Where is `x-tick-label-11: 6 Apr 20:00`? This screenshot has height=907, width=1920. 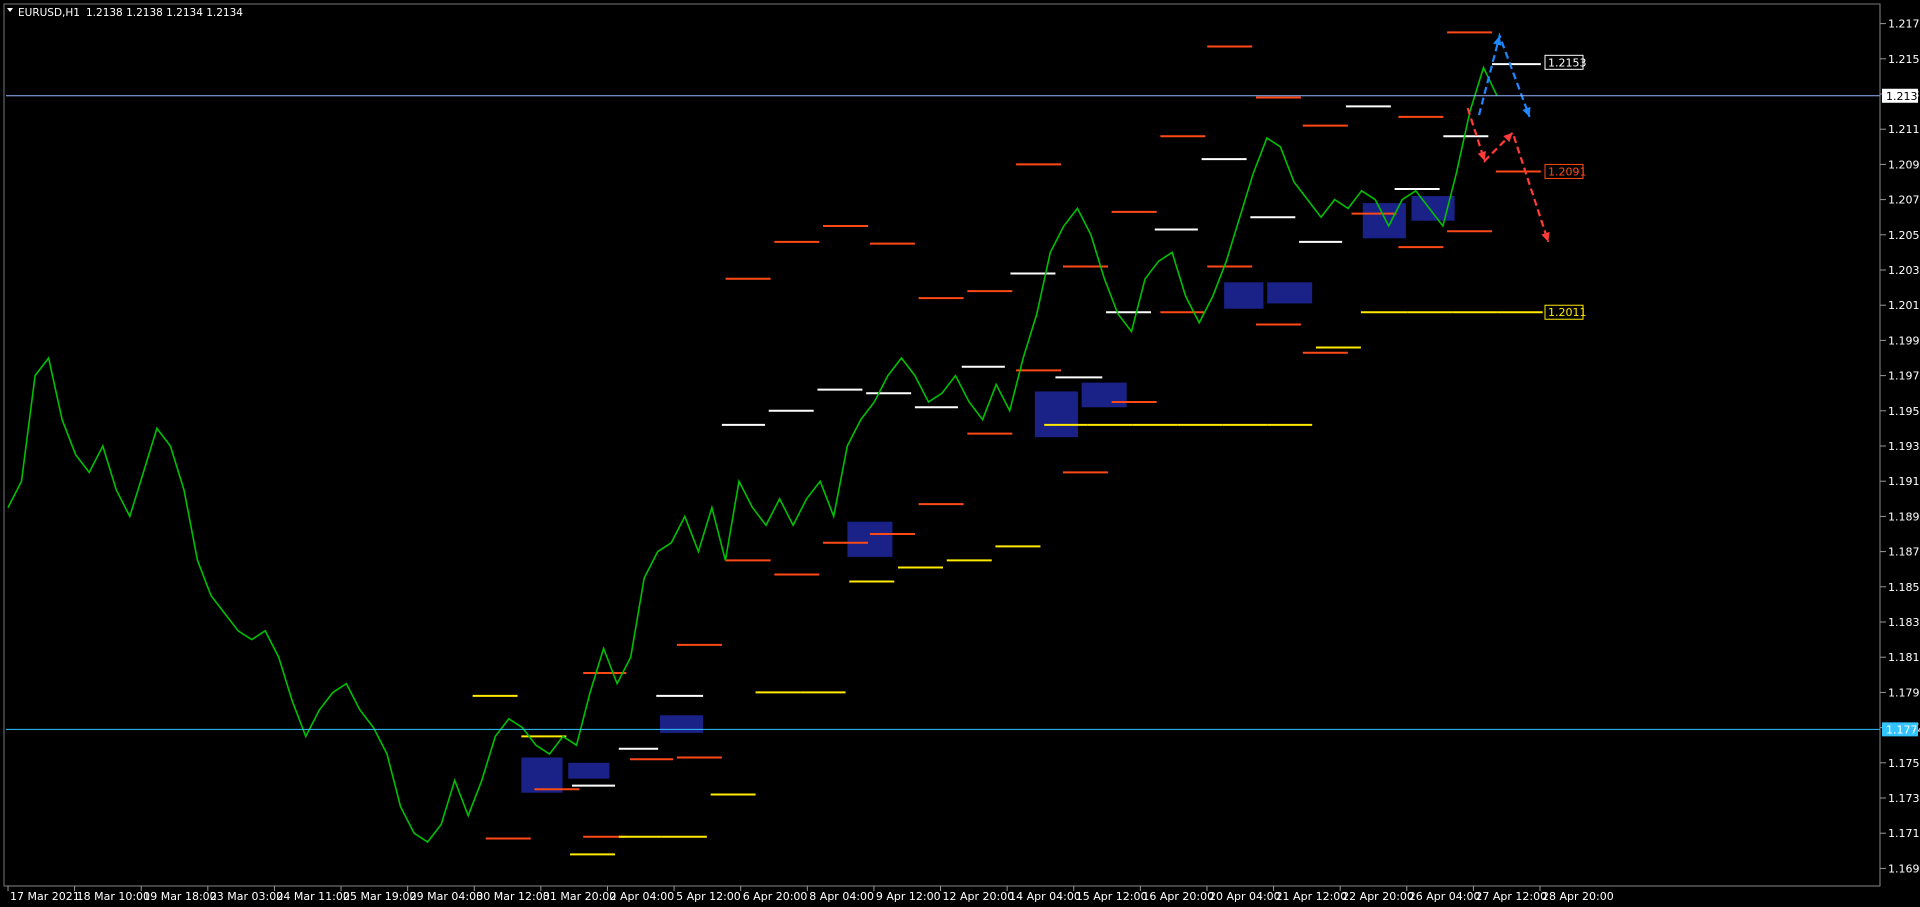 x-tick-label-11: 6 Apr 20:00 is located at coordinates (775, 896).